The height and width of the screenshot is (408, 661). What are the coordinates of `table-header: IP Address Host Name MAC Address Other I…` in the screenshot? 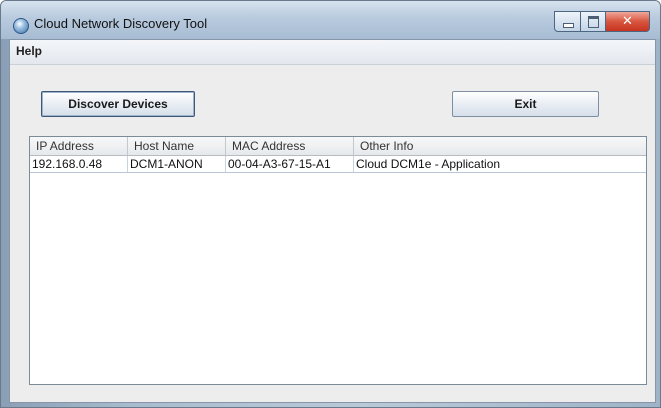 It's located at (338, 146).